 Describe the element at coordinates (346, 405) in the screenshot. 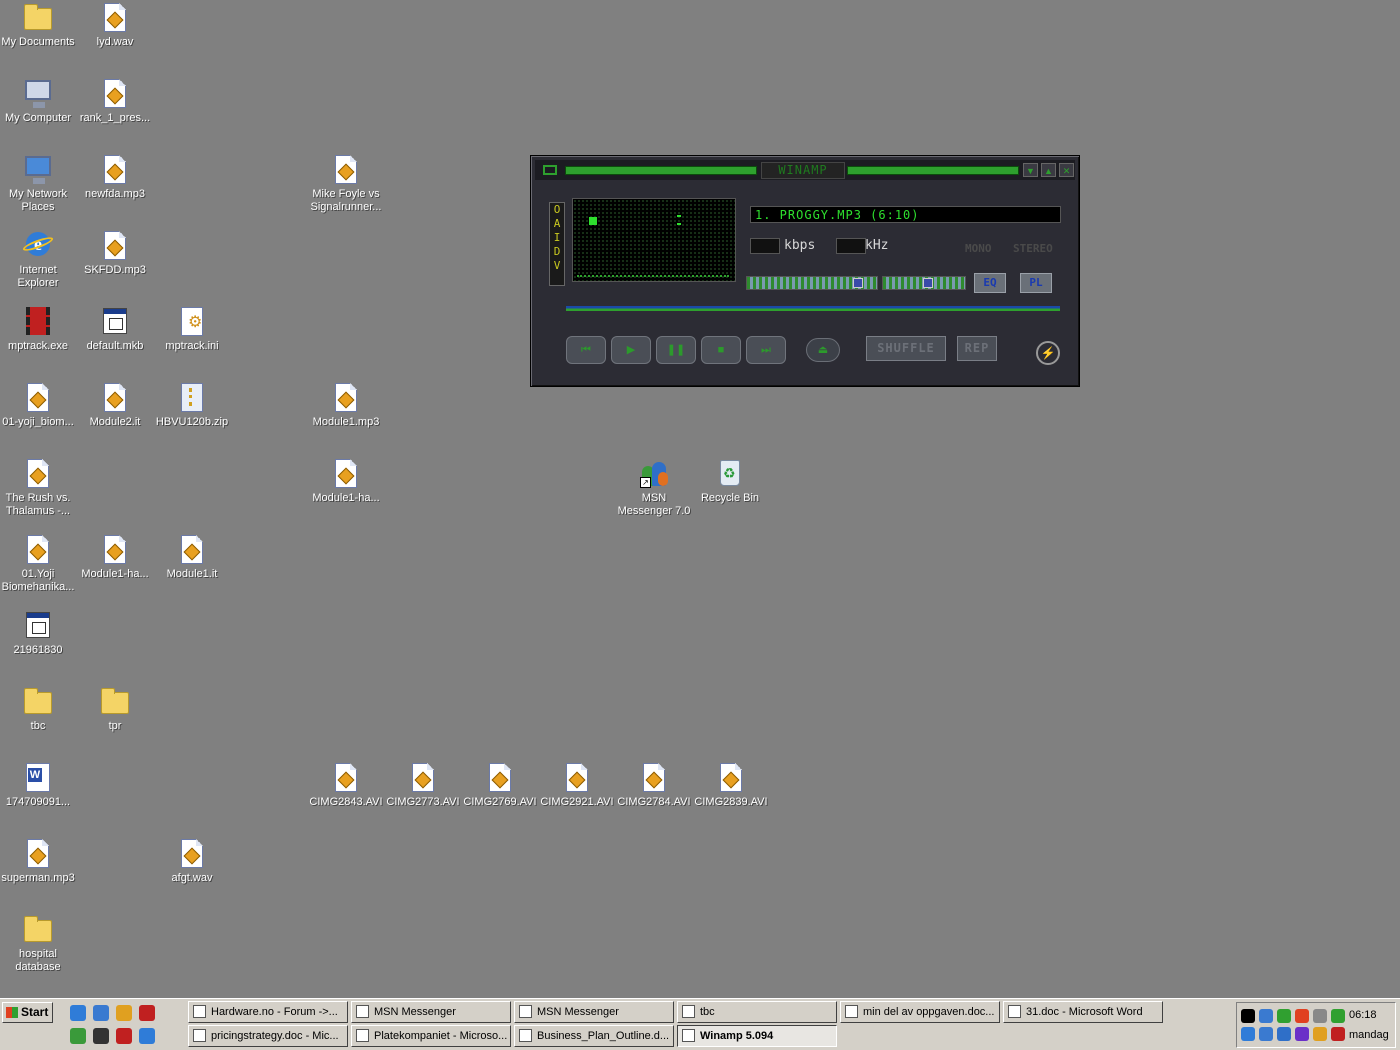

I see `desktop-icon: Module1.mp3` at that location.